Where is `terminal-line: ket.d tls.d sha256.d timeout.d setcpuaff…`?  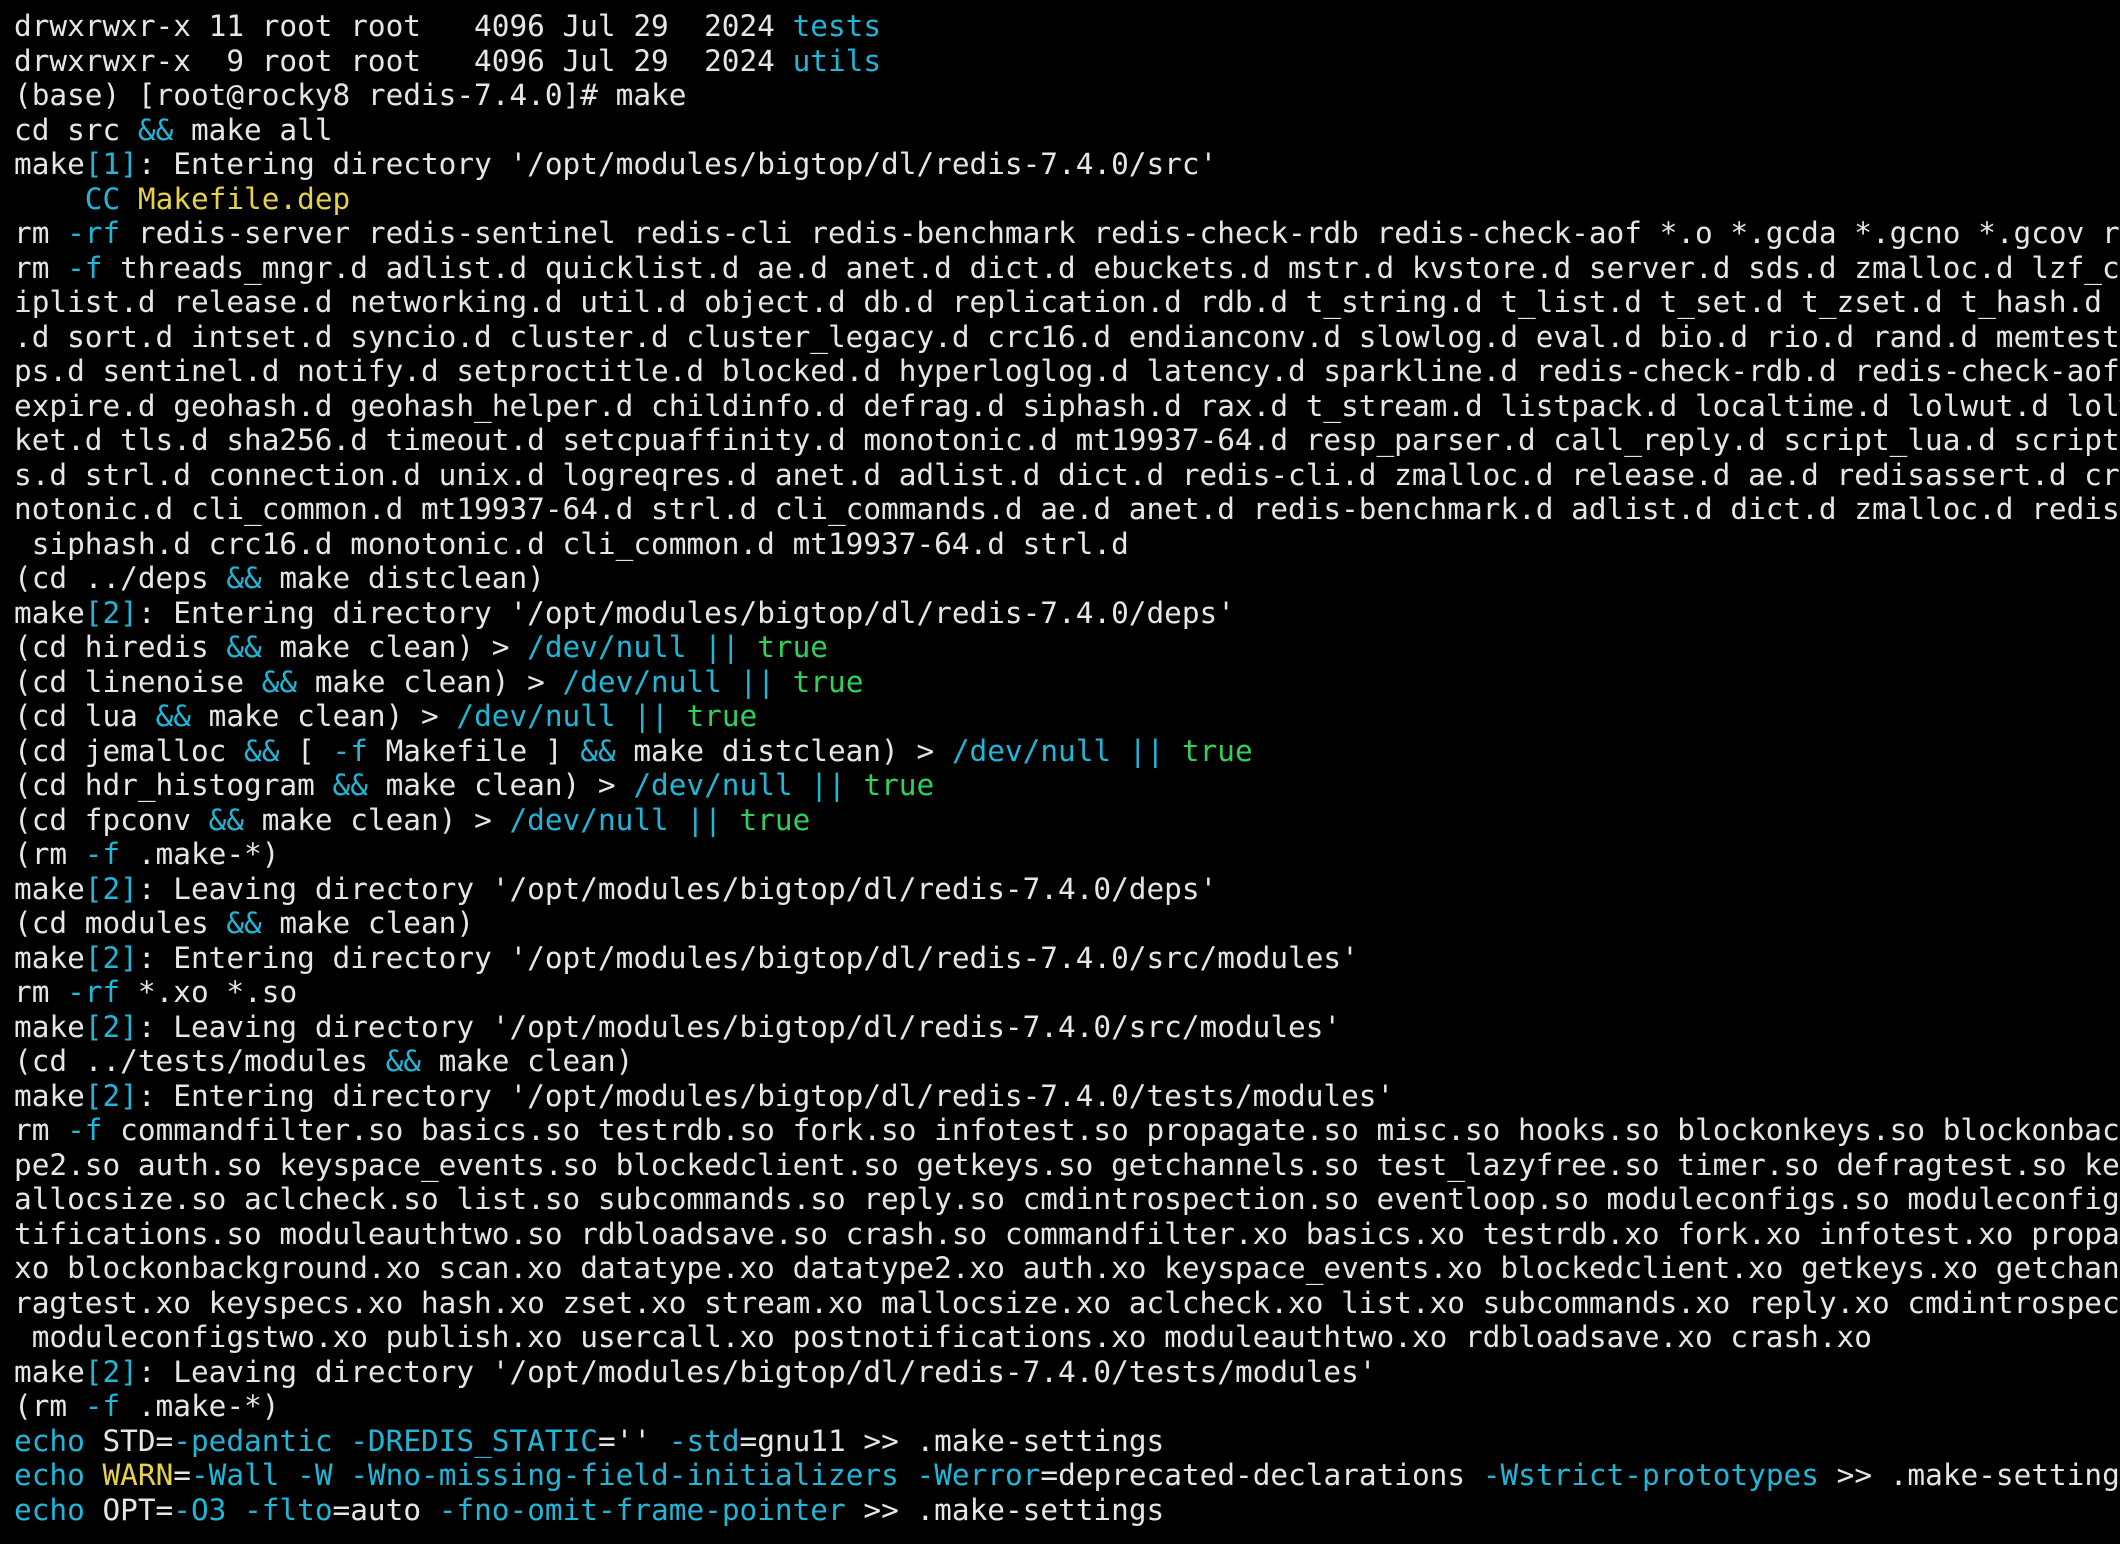 terminal-line: ket.d tls.d sha256.d timeout.d setcpuaff… is located at coordinates (1067, 440).